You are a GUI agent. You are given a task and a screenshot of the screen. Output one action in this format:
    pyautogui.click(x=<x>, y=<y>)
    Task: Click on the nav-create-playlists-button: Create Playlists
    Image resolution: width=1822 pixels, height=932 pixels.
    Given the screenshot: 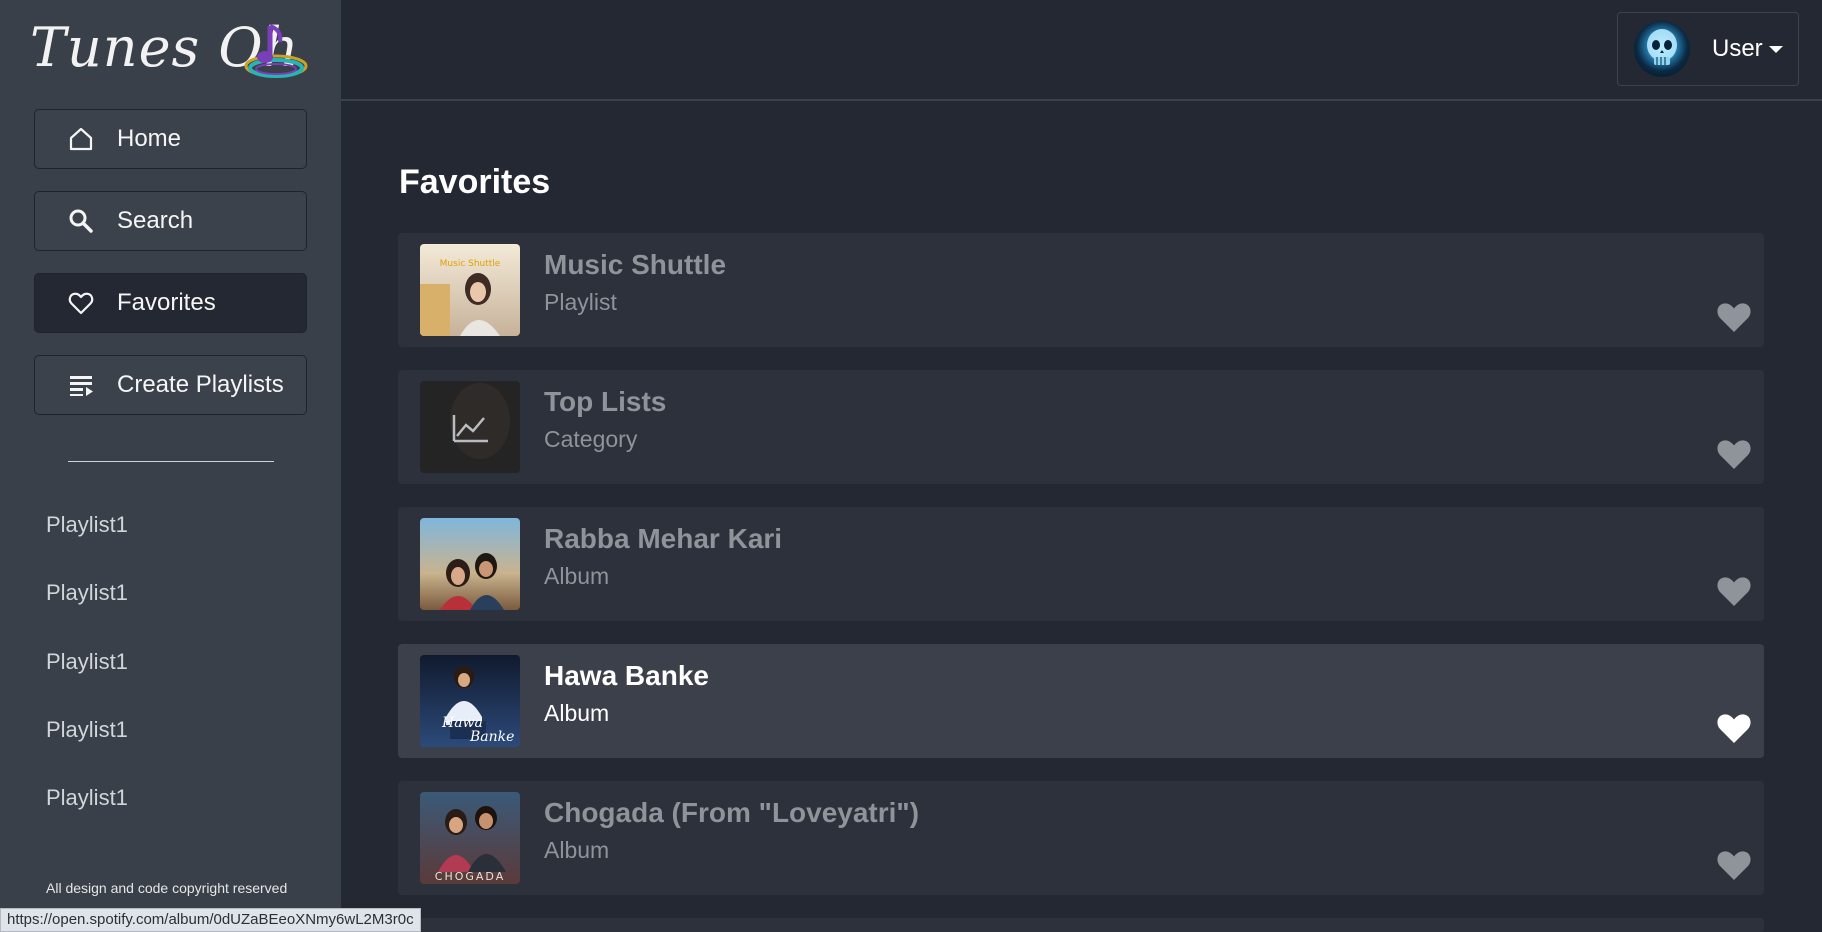 What is the action you would take?
    pyautogui.click(x=170, y=385)
    